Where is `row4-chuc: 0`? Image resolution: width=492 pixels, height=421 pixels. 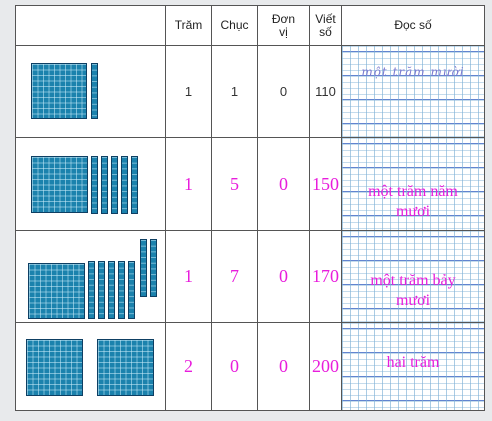
row4-chuc: 0 is located at coordinates (235, 367).